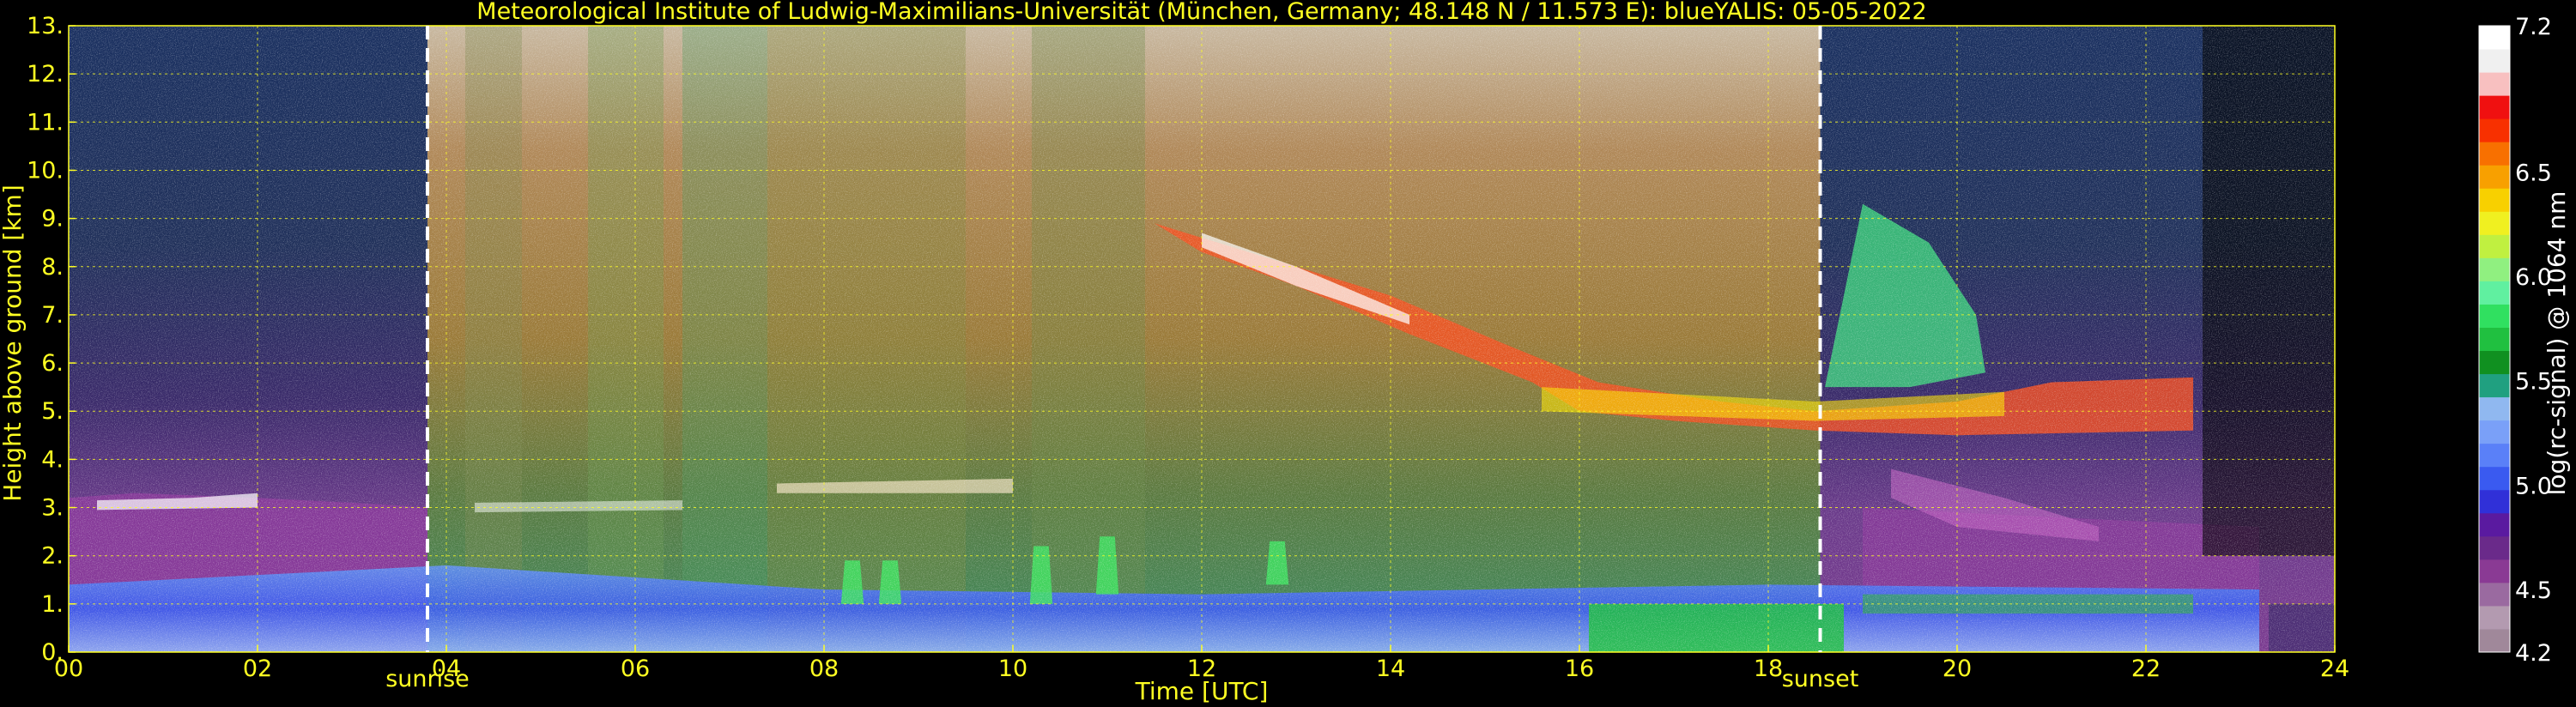 This screenshot has height=707, width=2576. I want to click on x-tick-label: 22, so click(2146, 669).